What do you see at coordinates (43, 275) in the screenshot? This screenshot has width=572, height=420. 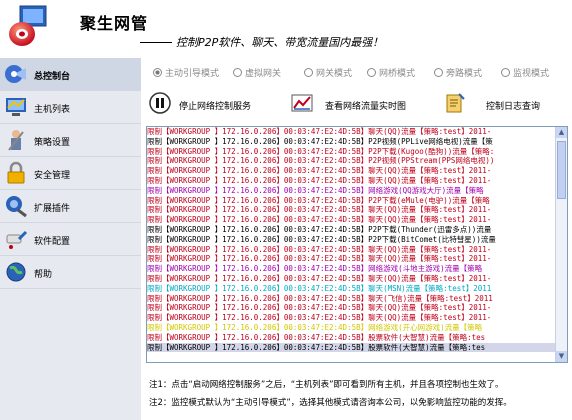 I see `sidebar-item-label: 帮助` at bounding box center [43, 275].